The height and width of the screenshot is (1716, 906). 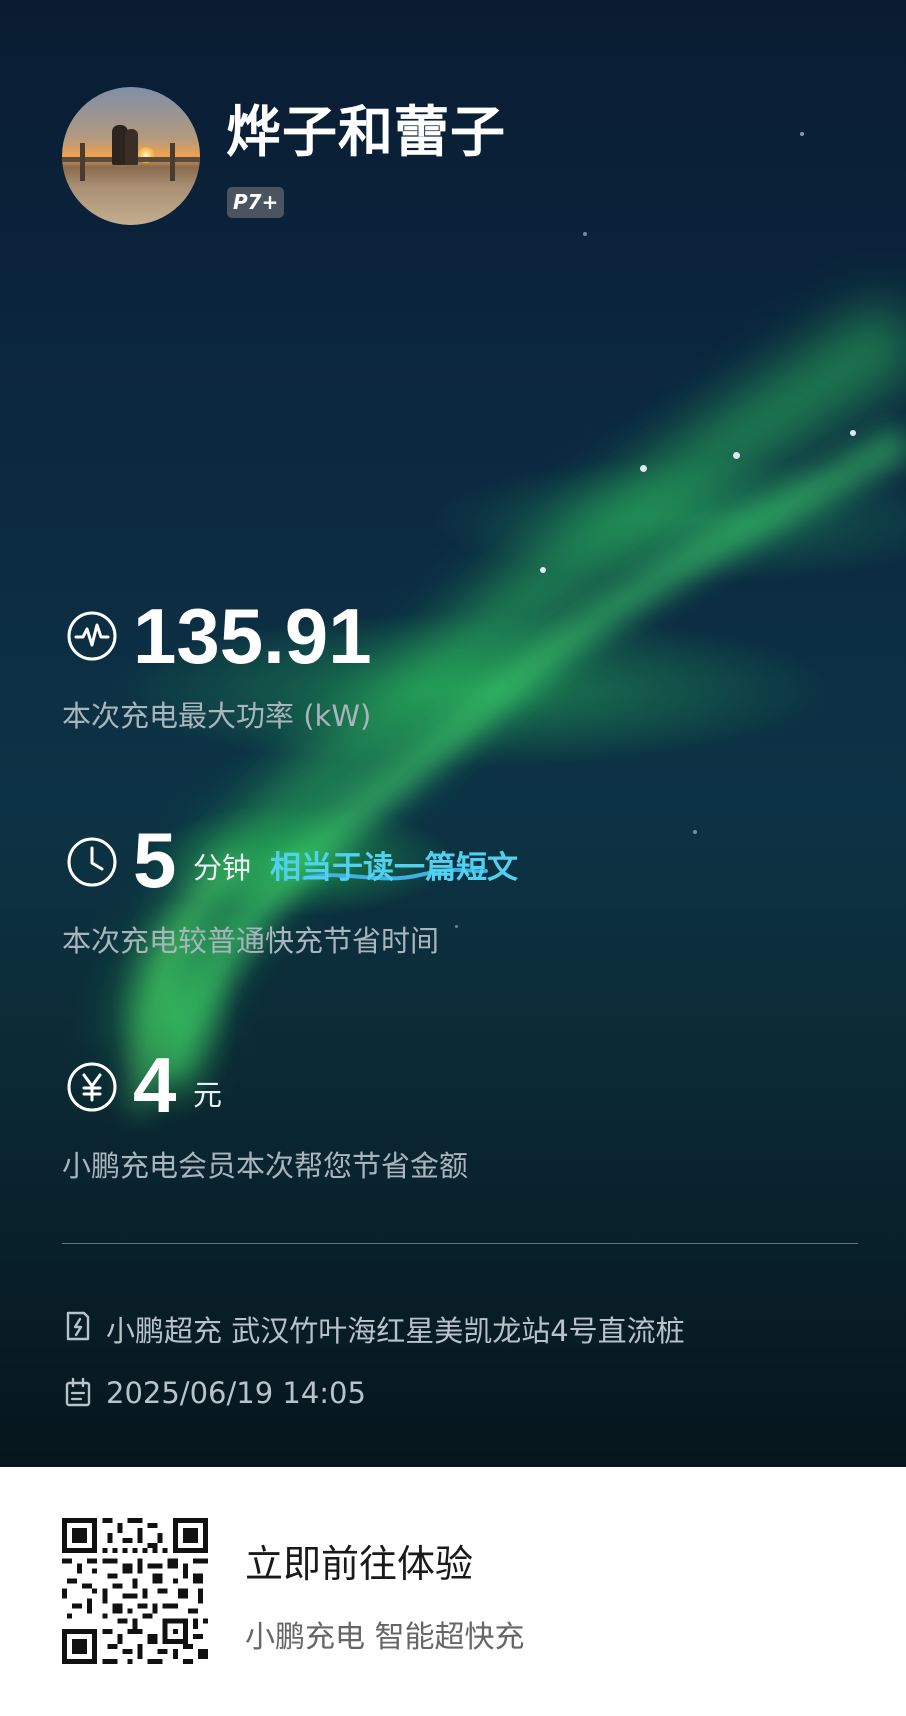 I want to click on clock-icon, so click(x=92, y=862).